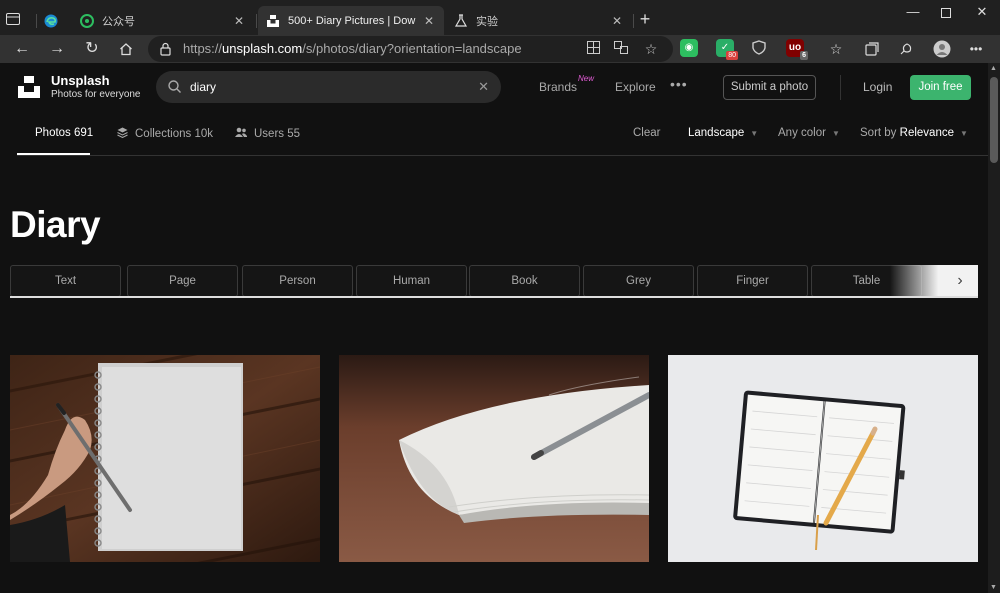 This screenshot has width=1000, height=593. What do you see at coordinates (593, 49) in the screenshot?
I see `app-grid-icon` at bounding box center [593, 49].